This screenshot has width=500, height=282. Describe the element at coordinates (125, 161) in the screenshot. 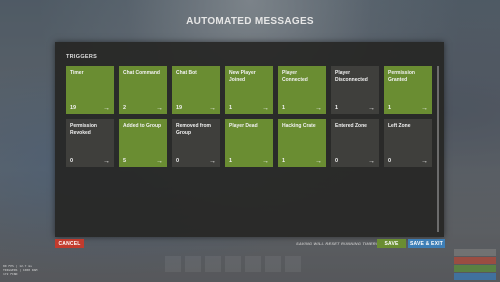

I see `trigger-count: 5` at that location.